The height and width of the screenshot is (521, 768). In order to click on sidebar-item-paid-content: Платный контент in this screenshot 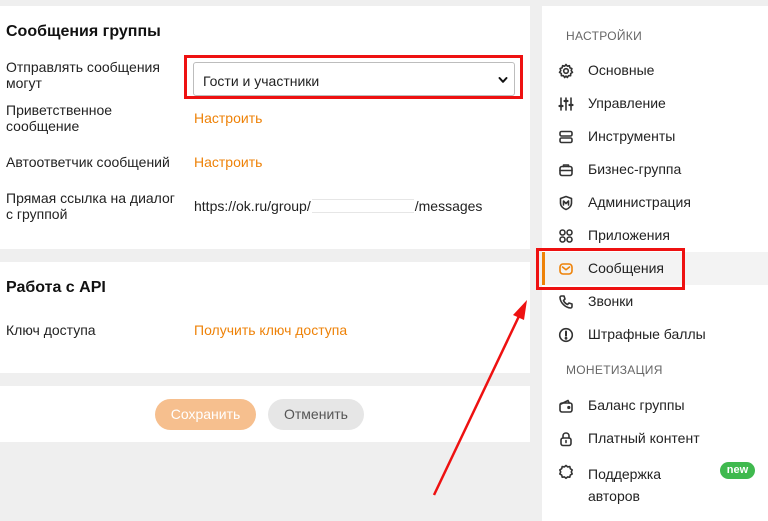, I will do `click(655, 438)`.